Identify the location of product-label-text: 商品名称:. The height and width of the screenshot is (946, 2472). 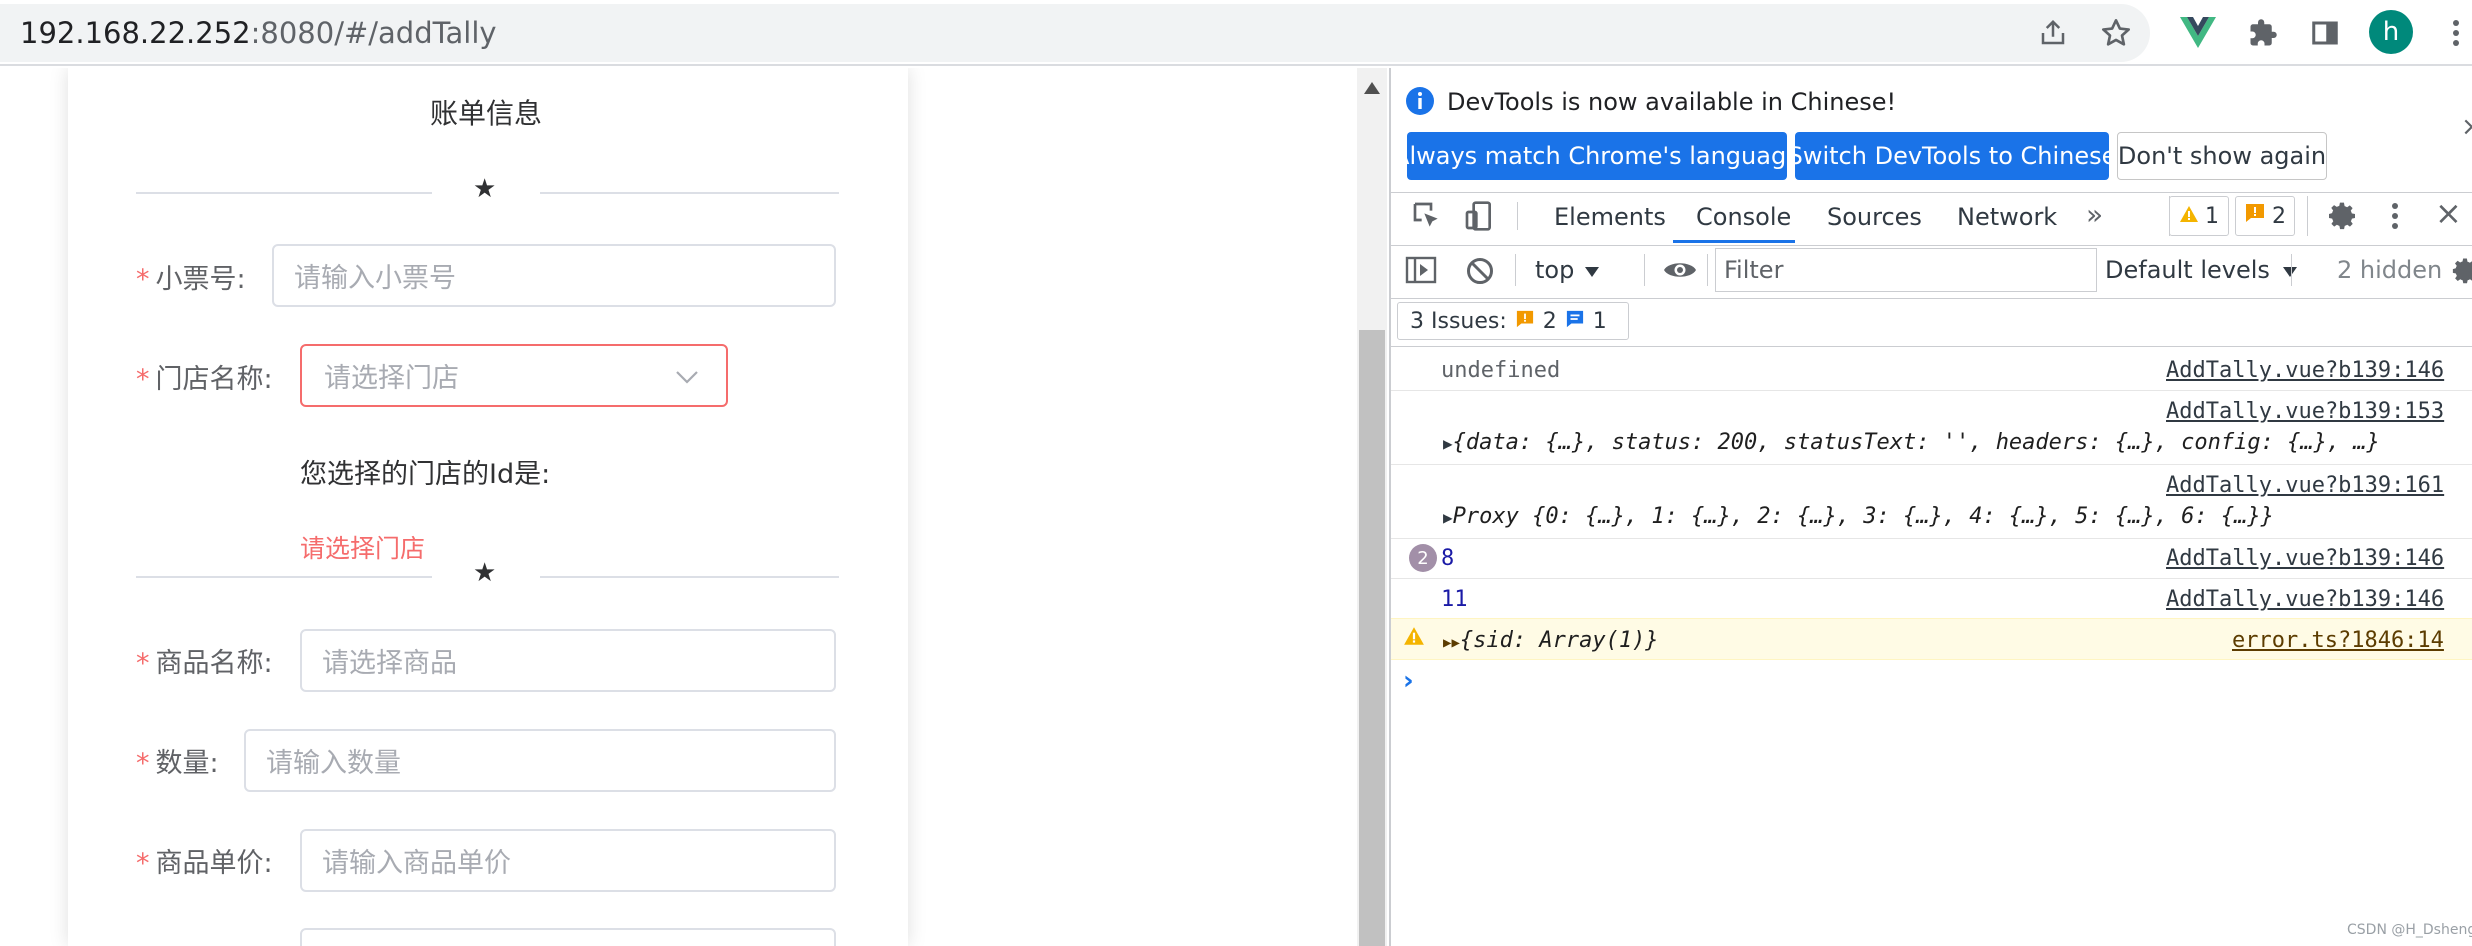
(214, 663).